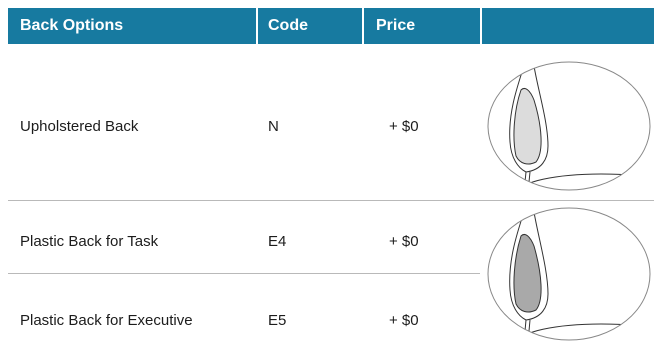  What do you see at coordinates (404, 320) in the screenshot?
I see `row-3-price: + $0` at bounding box center [404, 320].